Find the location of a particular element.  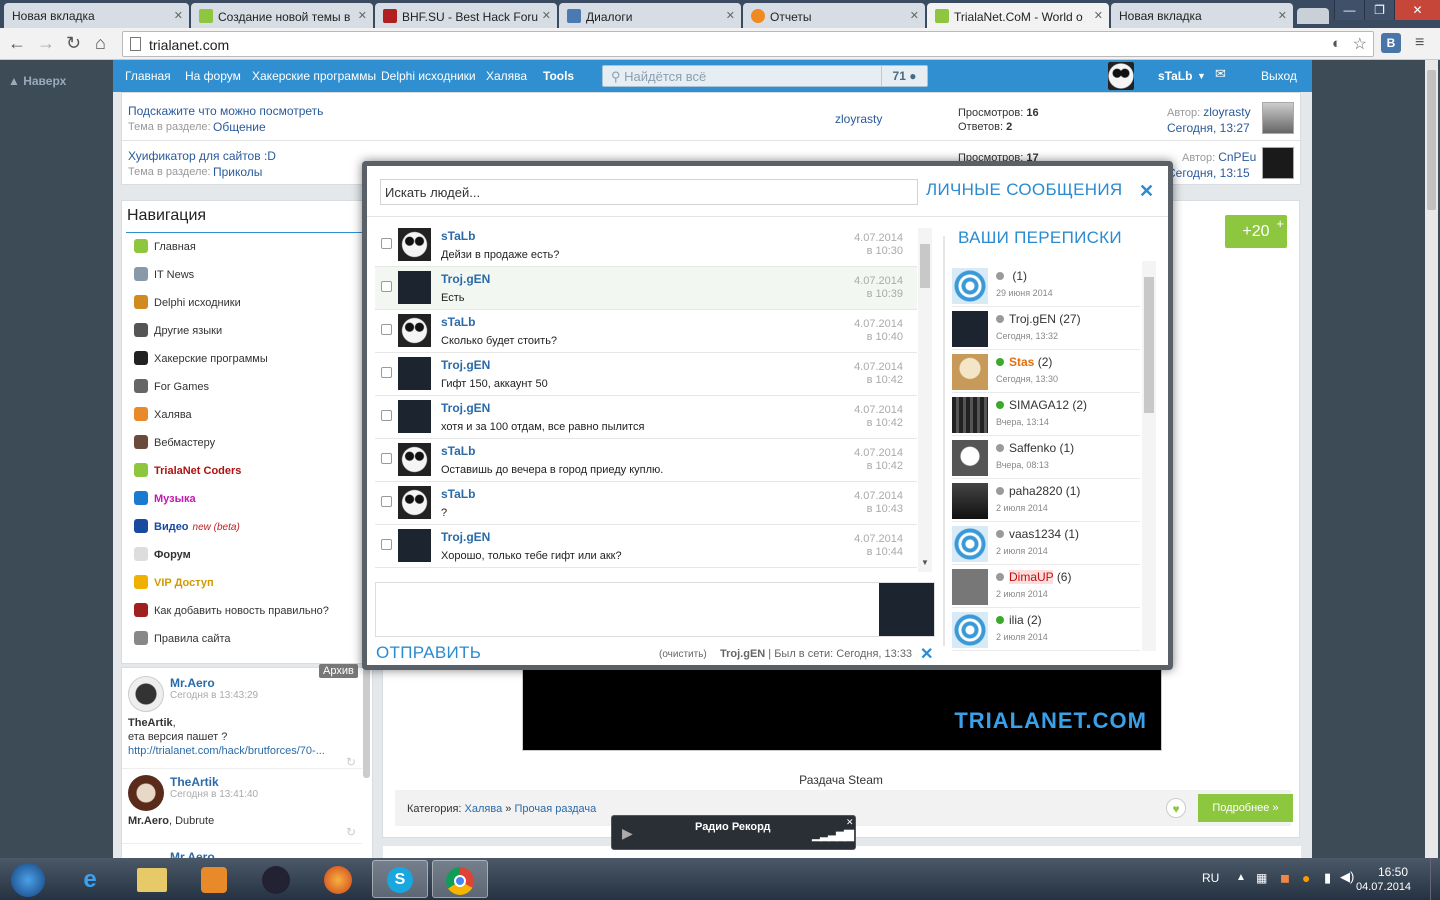

heart-icon: ♥ is located at coordinates (1176, 808).